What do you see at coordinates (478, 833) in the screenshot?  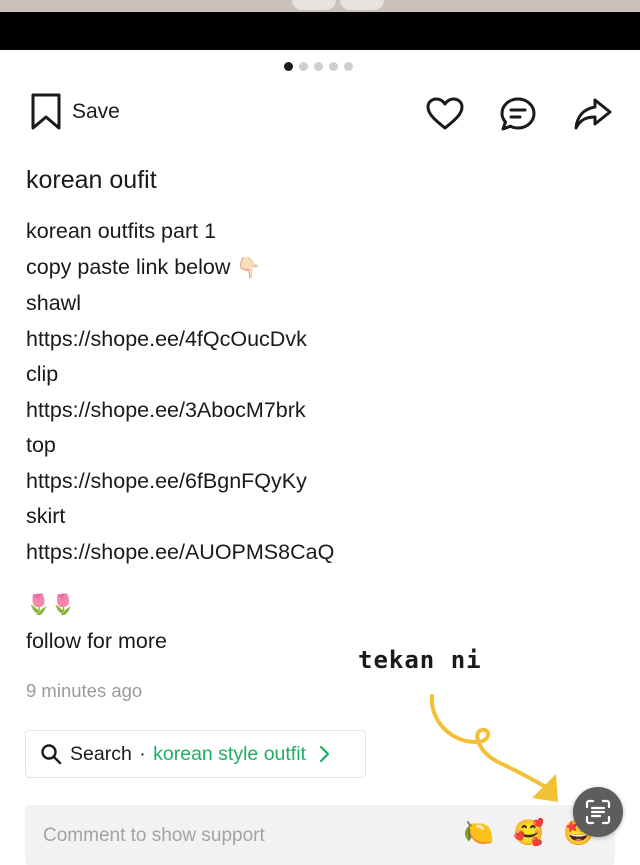 I see `reaction-lemon: 🍋` at bounding box center [478, 833].